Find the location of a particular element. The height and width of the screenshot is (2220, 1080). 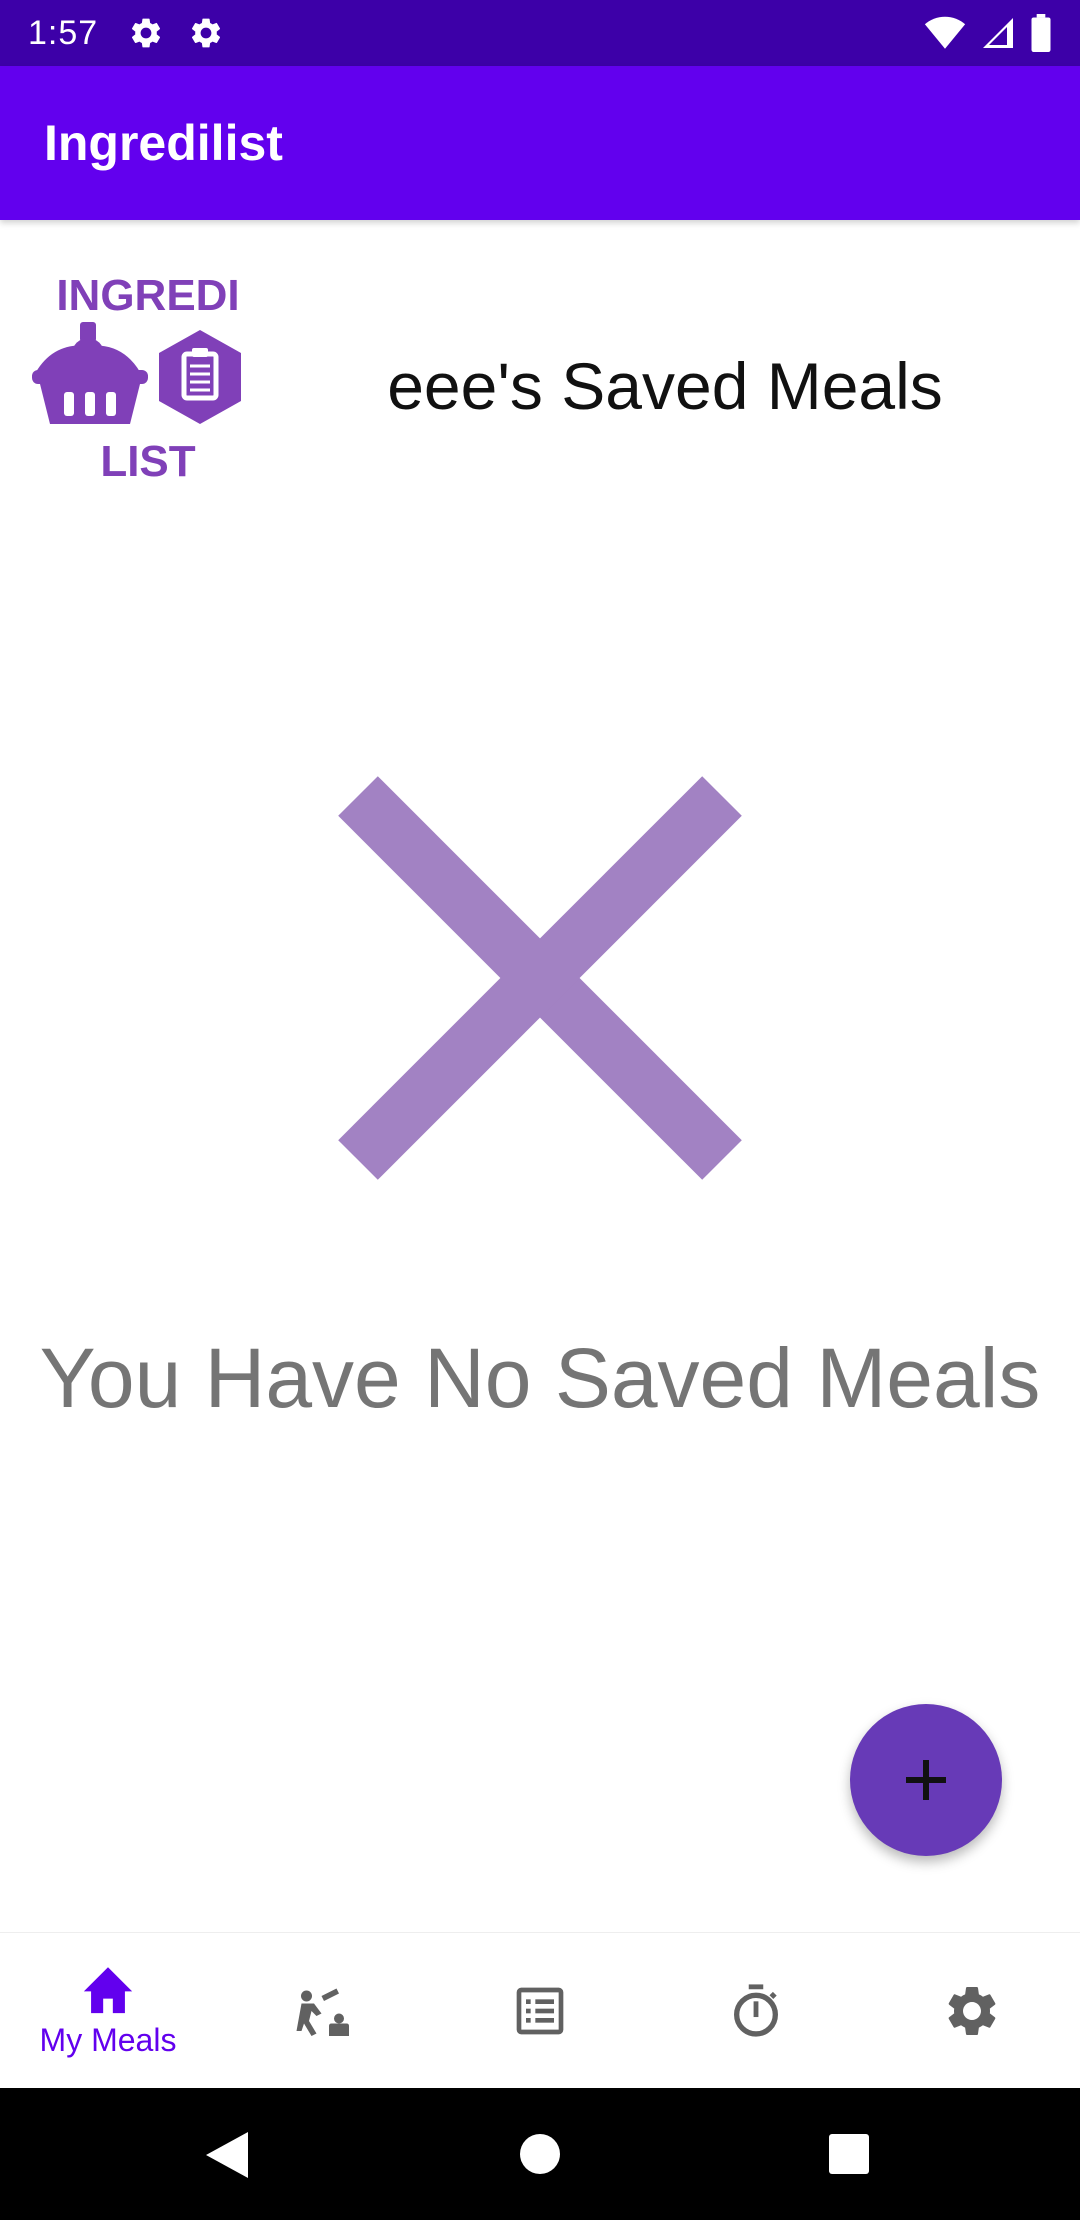

list-icon is located at coordinates (540, 2010).